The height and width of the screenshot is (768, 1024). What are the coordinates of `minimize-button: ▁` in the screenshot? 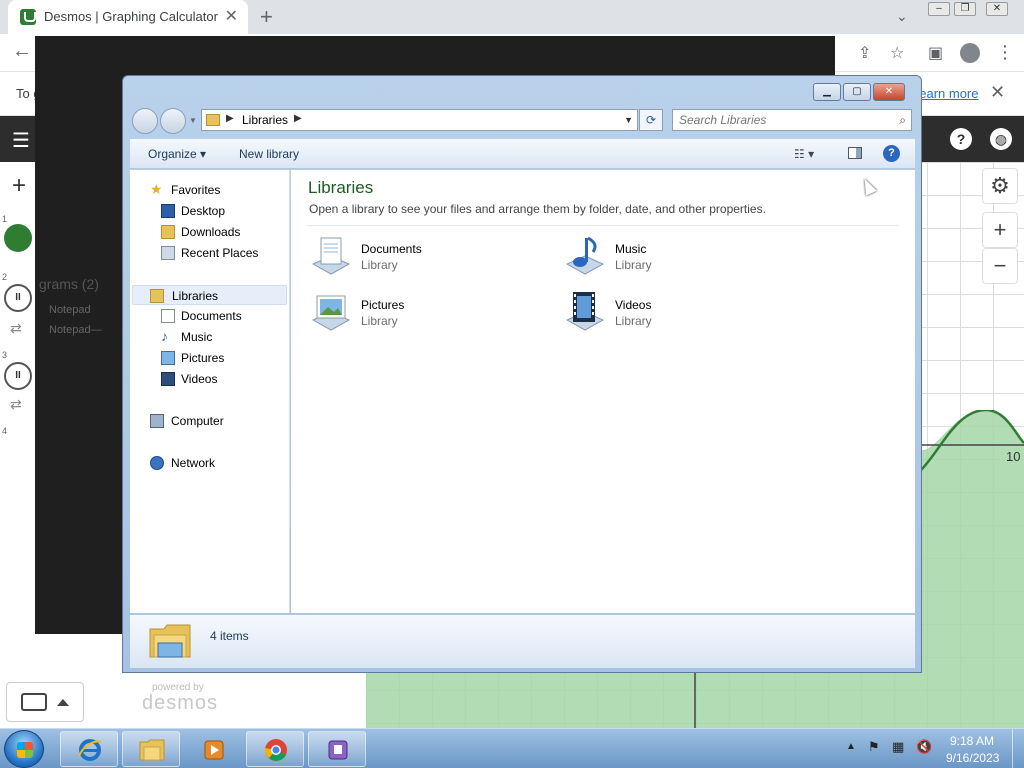 It's located at (827, 92).